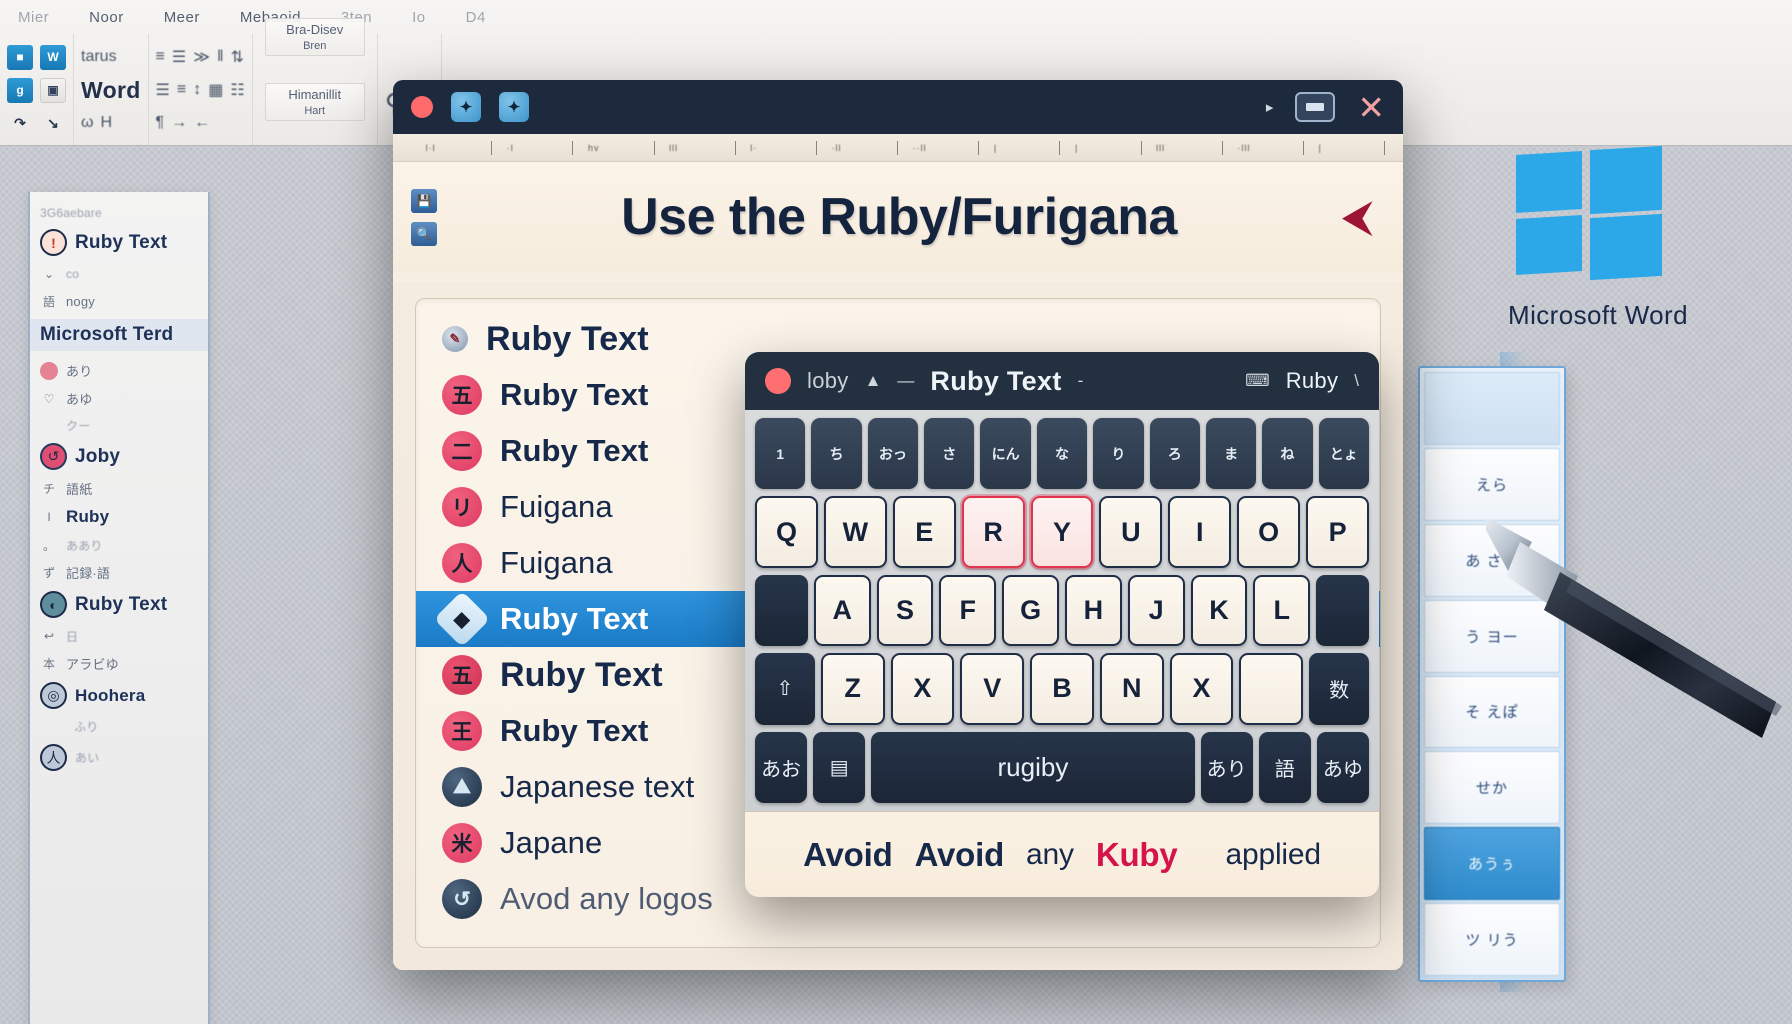 This screenshot has height=1024, width=1792. What do you see at coordinates (119, 545) in the screenshot?
I see `list-item: 。 ああり` at bounding box center [119, 545].